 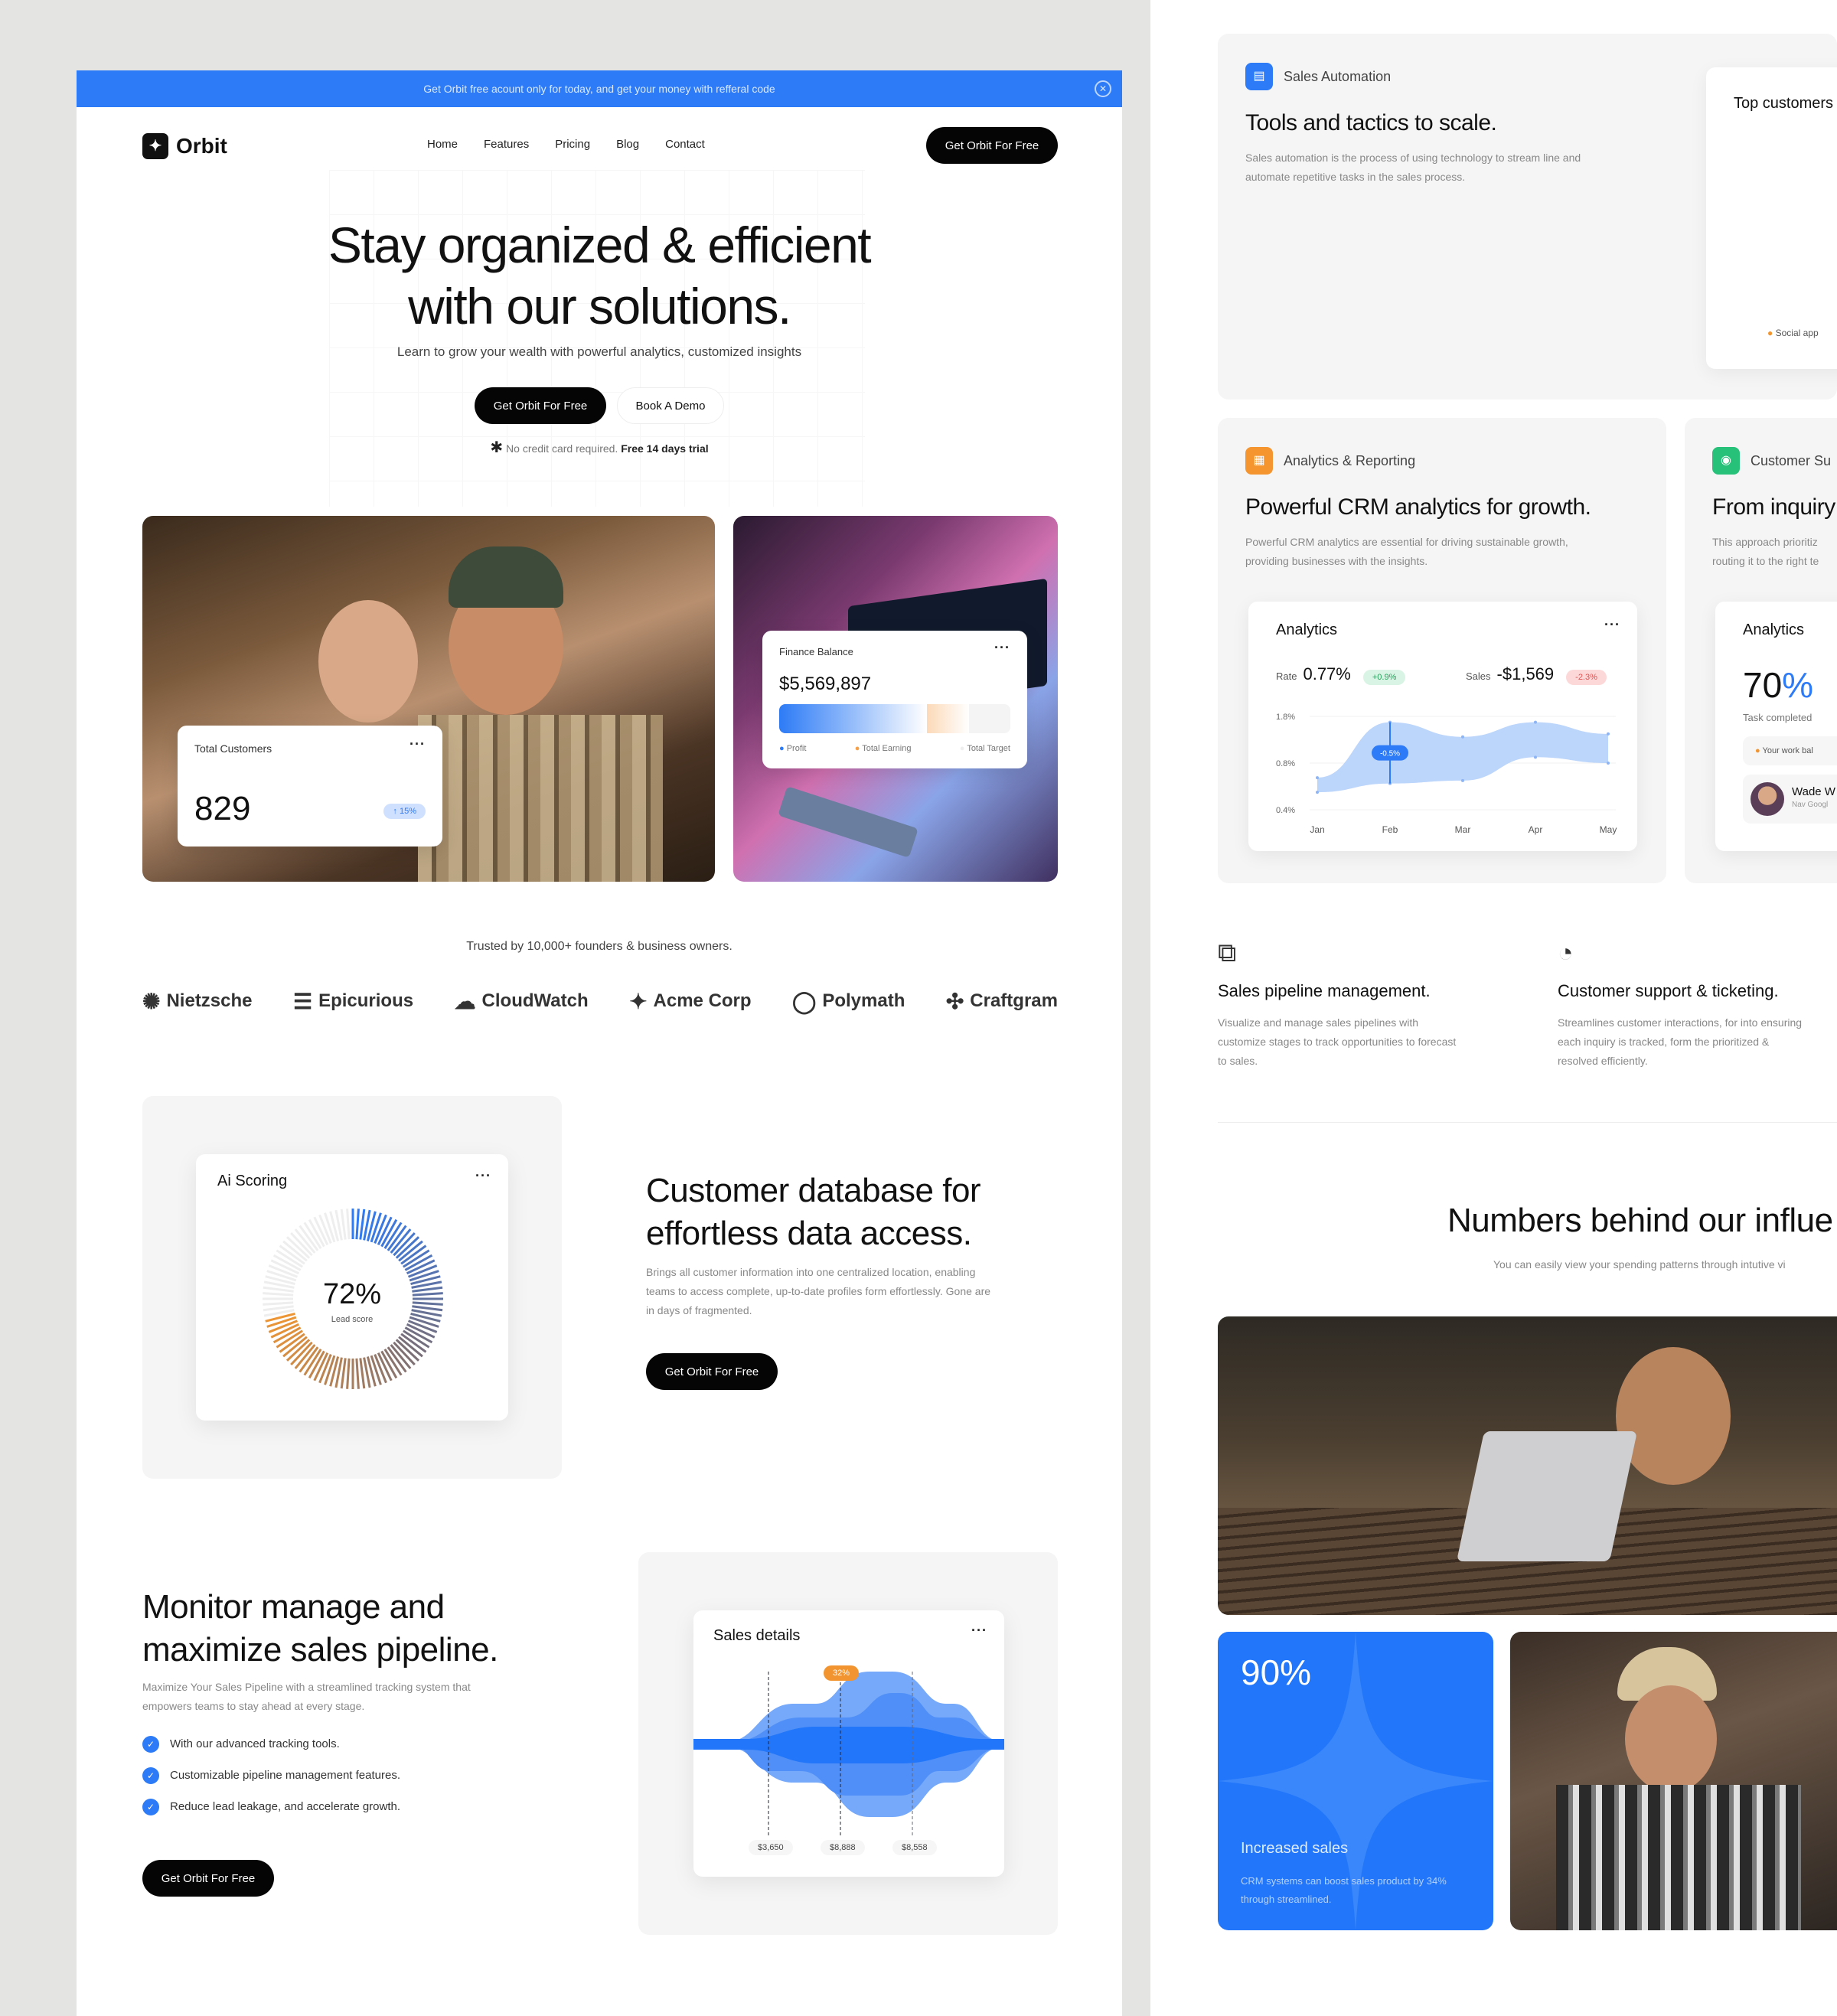 I want to click on stat-label: Increased sales, so click(x=1295, y=1848).